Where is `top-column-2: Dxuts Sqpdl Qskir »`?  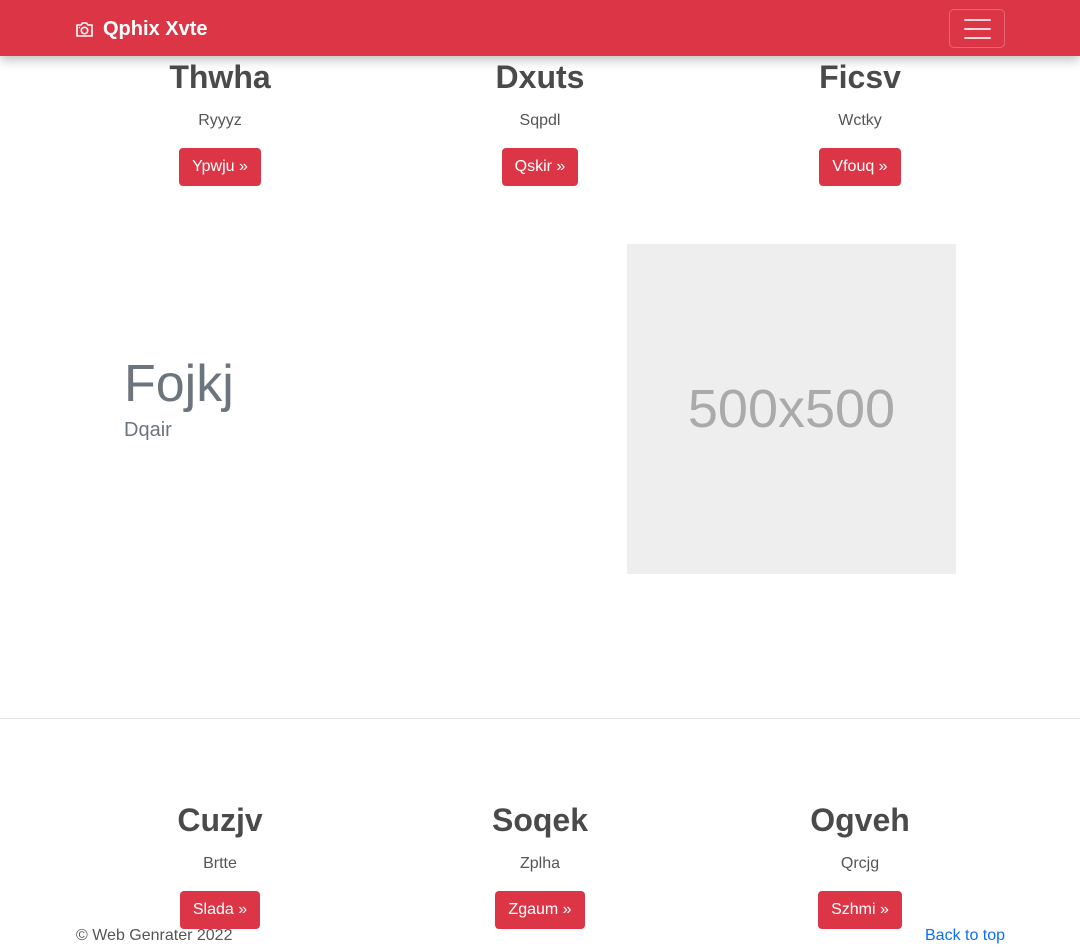
top-column-2: Dxuts Sqpdl Qskir » is located at coordinates (540, 122).